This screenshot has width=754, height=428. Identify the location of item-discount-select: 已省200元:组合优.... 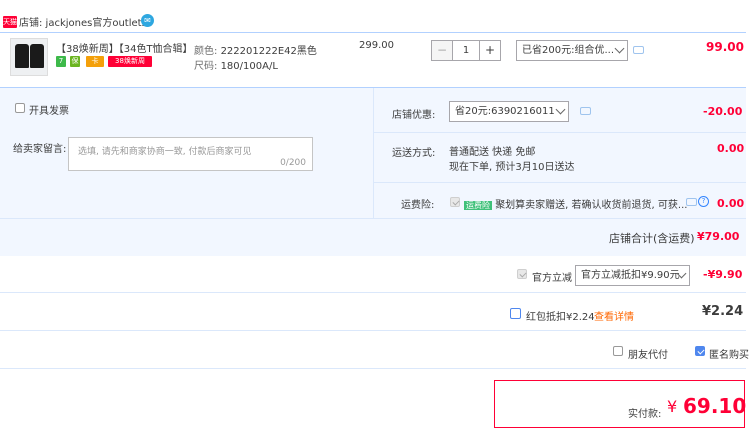
(572, 50).